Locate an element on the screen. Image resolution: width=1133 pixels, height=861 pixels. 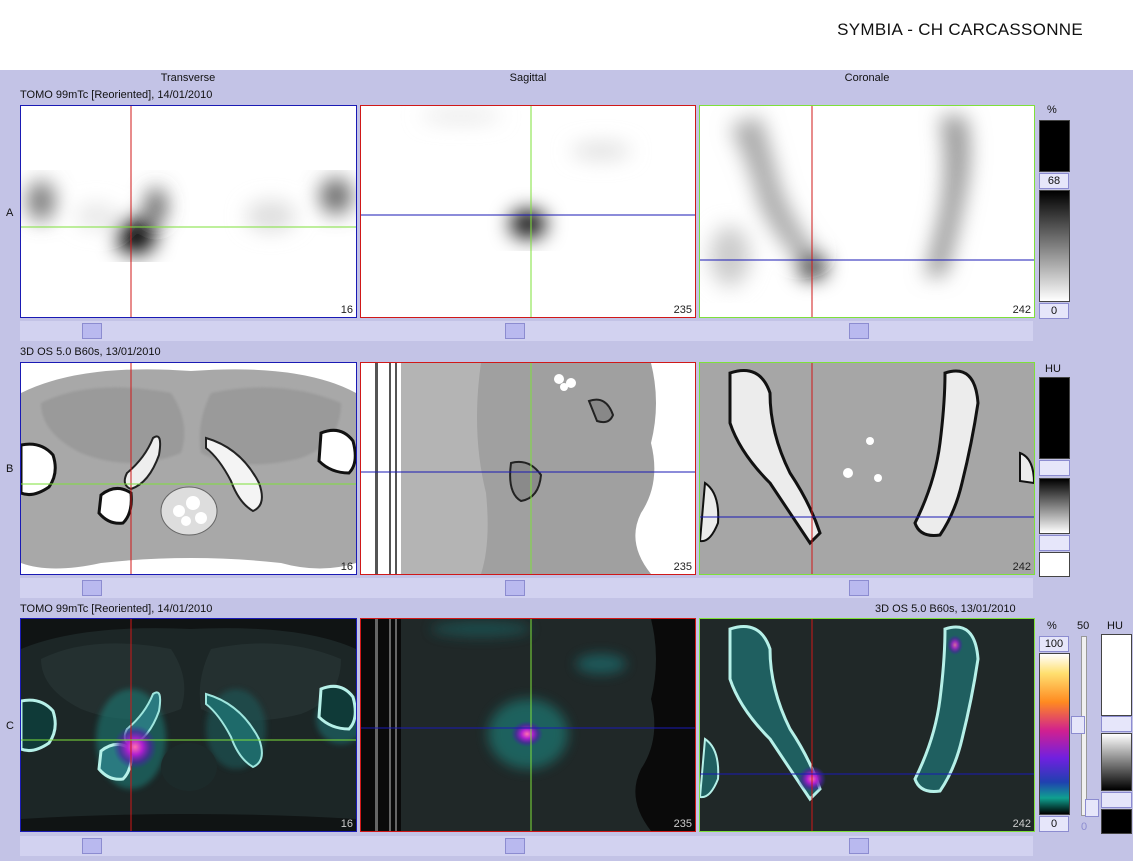
ct-transverse-image is located at coordinates (188, 468).